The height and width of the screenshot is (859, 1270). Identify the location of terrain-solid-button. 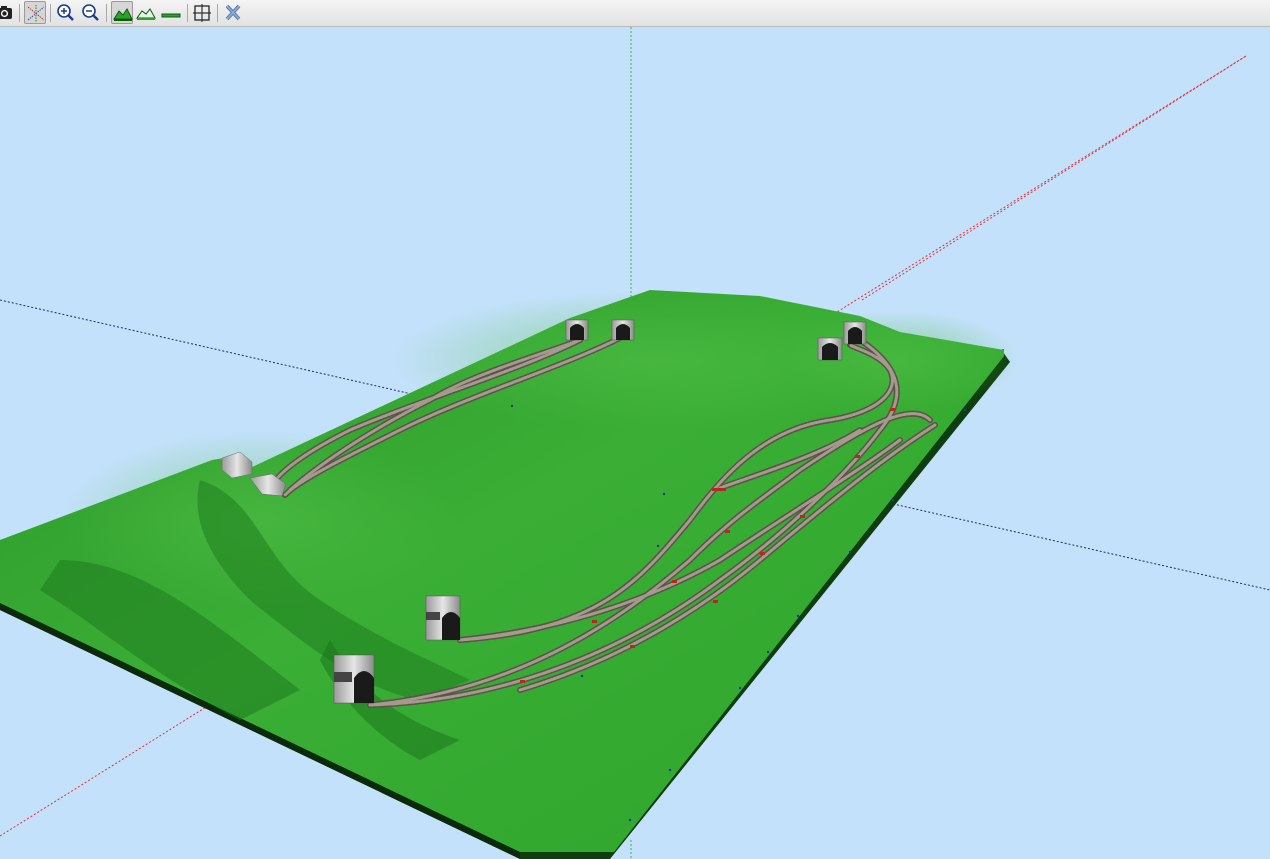
(122, 12).